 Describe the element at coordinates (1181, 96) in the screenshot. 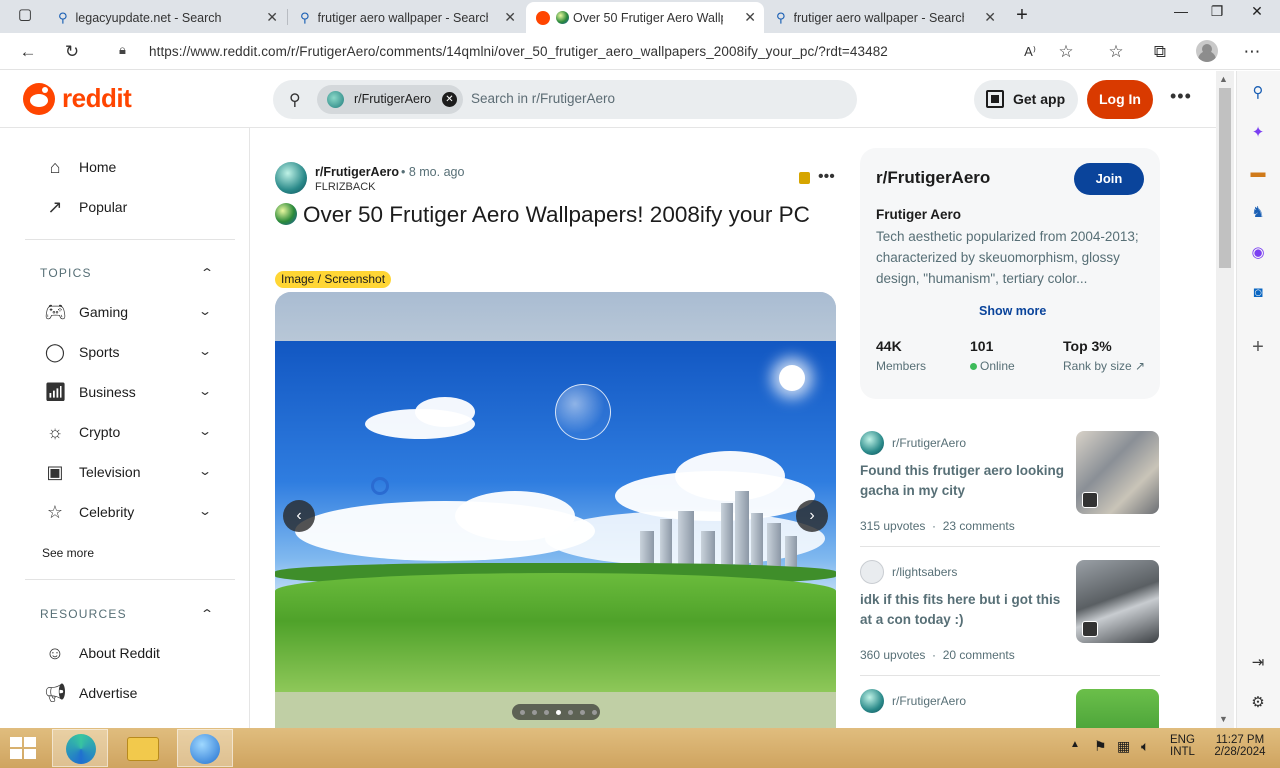

I see `more-options-icon: •••` at that location.